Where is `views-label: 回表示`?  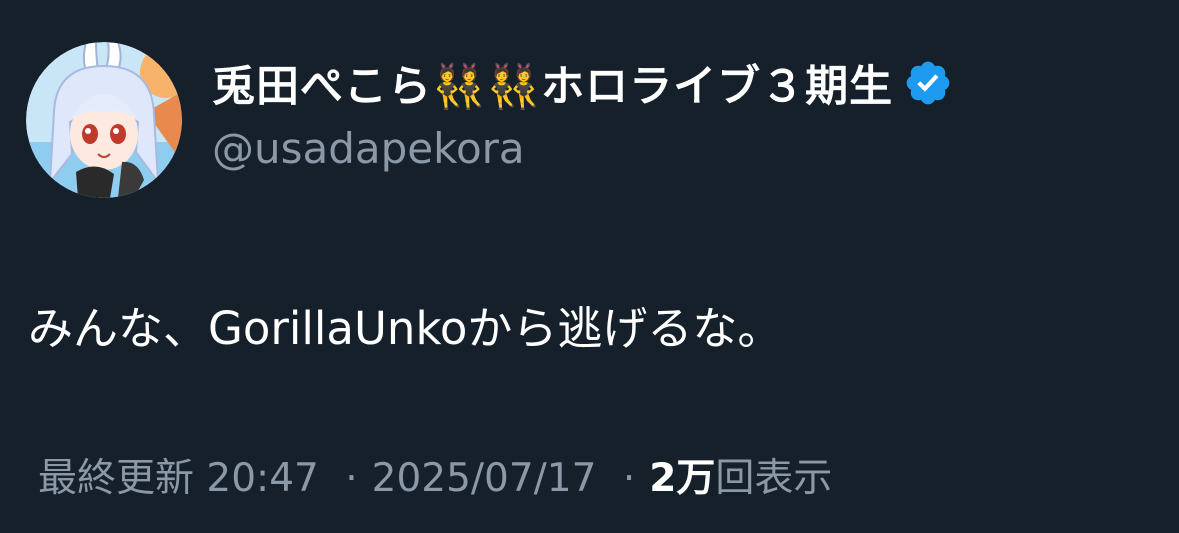
views-label: 回表示 is located at coordinates (774, 478).